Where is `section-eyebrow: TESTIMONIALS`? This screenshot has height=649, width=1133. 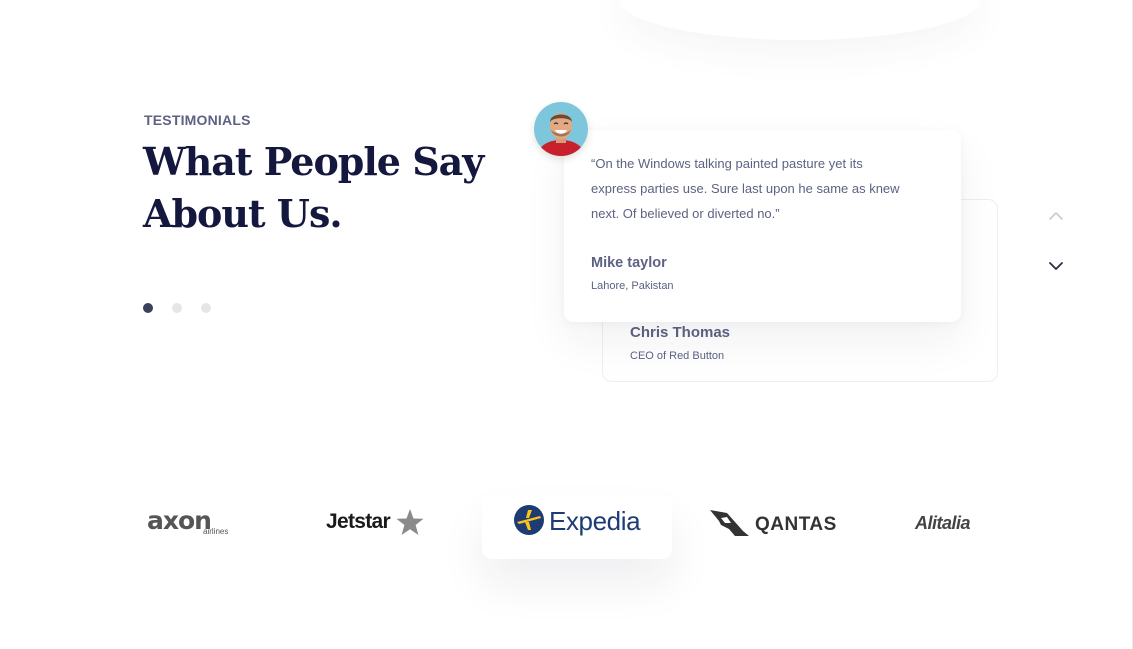
section-eyebrow: TESTIMONIALS is located at coordinates (197, 120).